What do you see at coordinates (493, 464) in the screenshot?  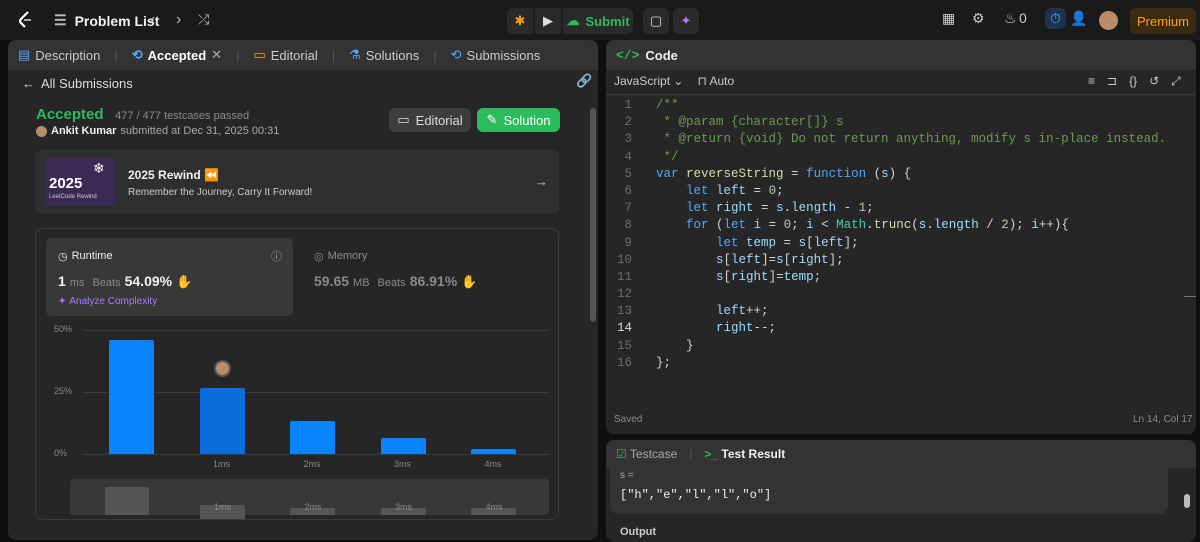 I see `x-tick-label: 4ms` at bounding box center [493, 464].